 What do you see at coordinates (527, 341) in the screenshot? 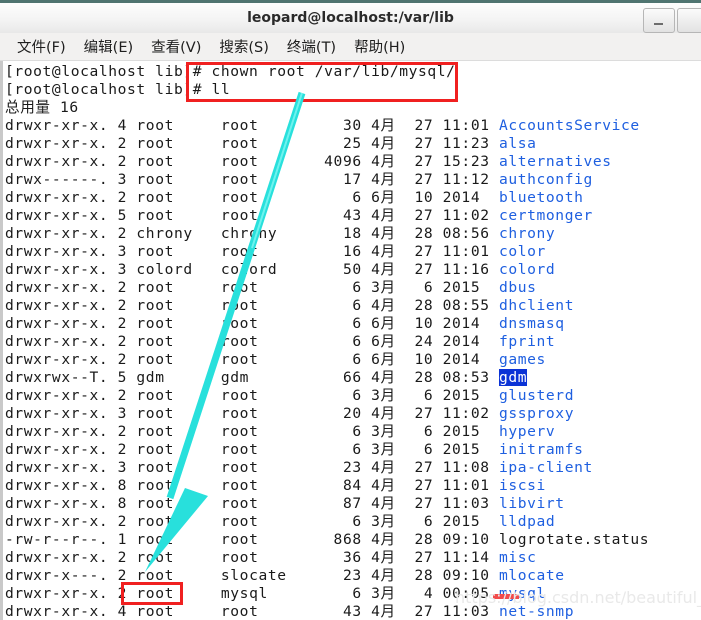
I see `row-filename: fprint` at bounding box center [527, 341].